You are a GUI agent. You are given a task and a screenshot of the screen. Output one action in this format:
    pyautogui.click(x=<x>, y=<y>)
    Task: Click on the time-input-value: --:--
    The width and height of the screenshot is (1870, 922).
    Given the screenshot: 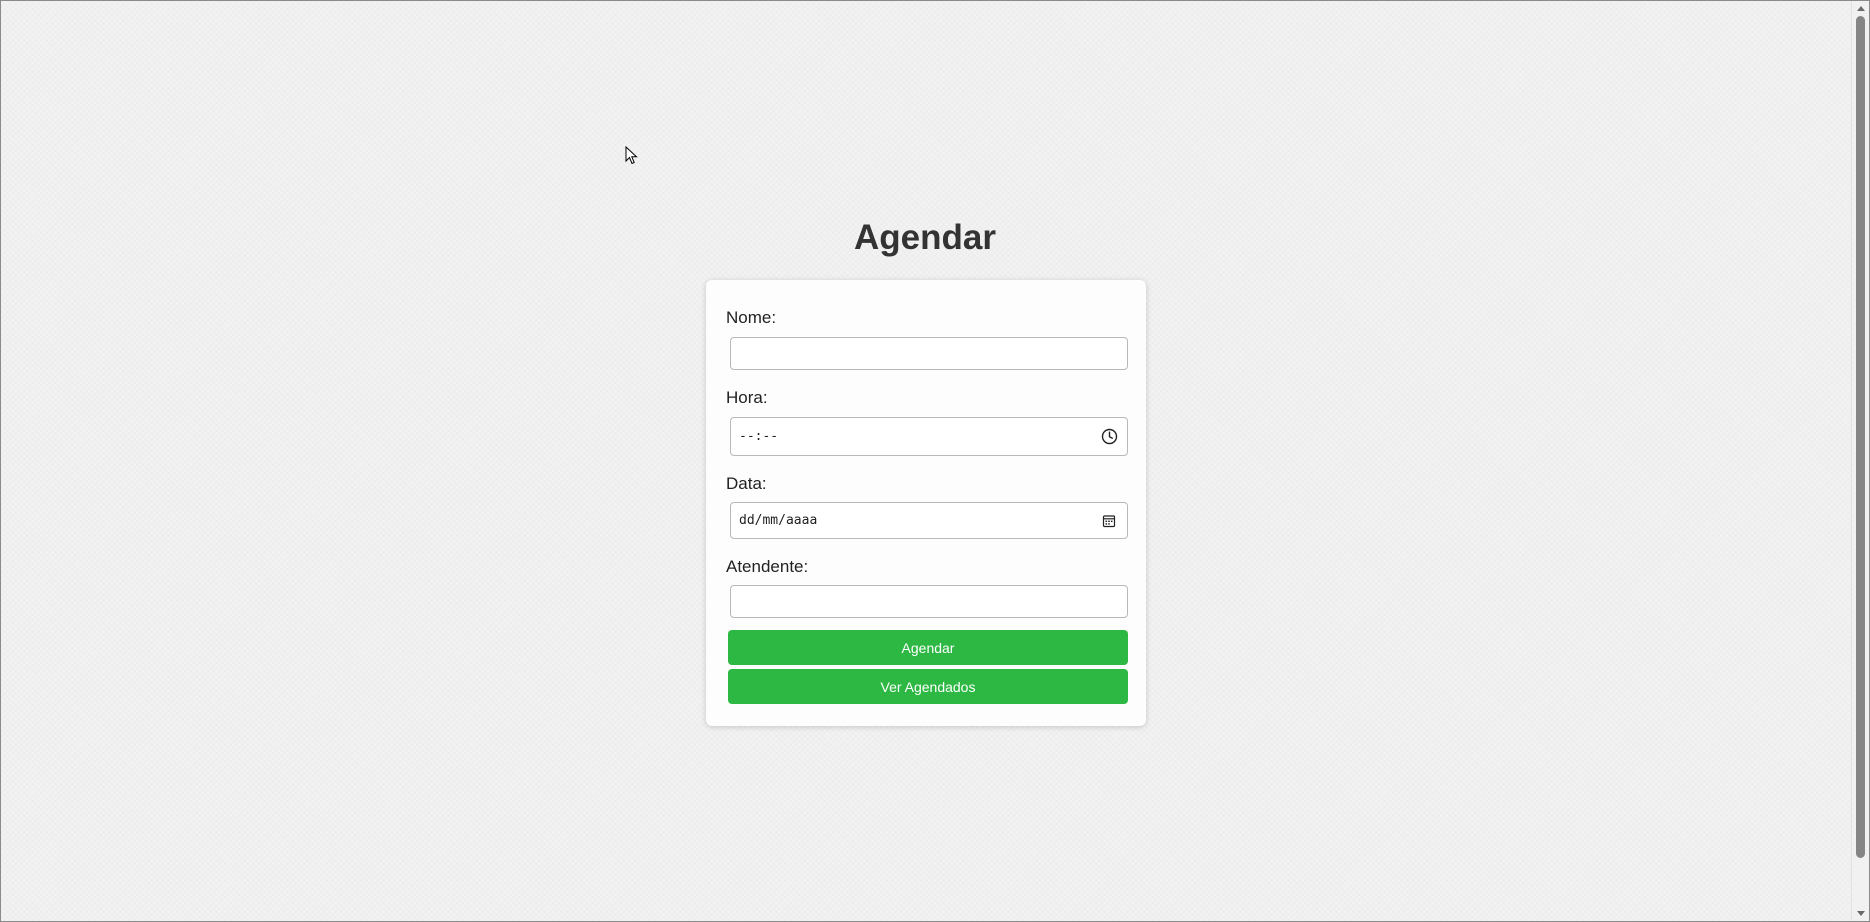 What is the action you would take?
    pyautogui.click(x=759, y=436)
    